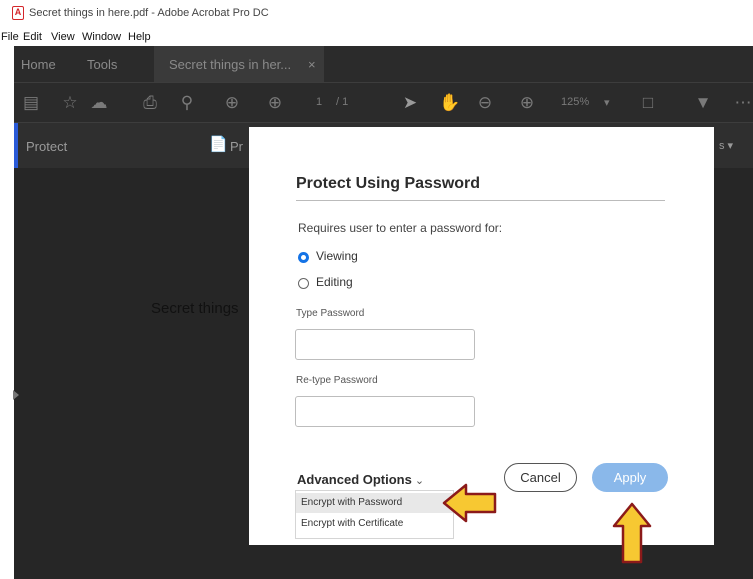 The width and height of the screenshot is (753, 579). What do you see at coordinates (102, 64) in the screenshot?
I see `tab-tools: Tools` at bounding box center [102, 64].